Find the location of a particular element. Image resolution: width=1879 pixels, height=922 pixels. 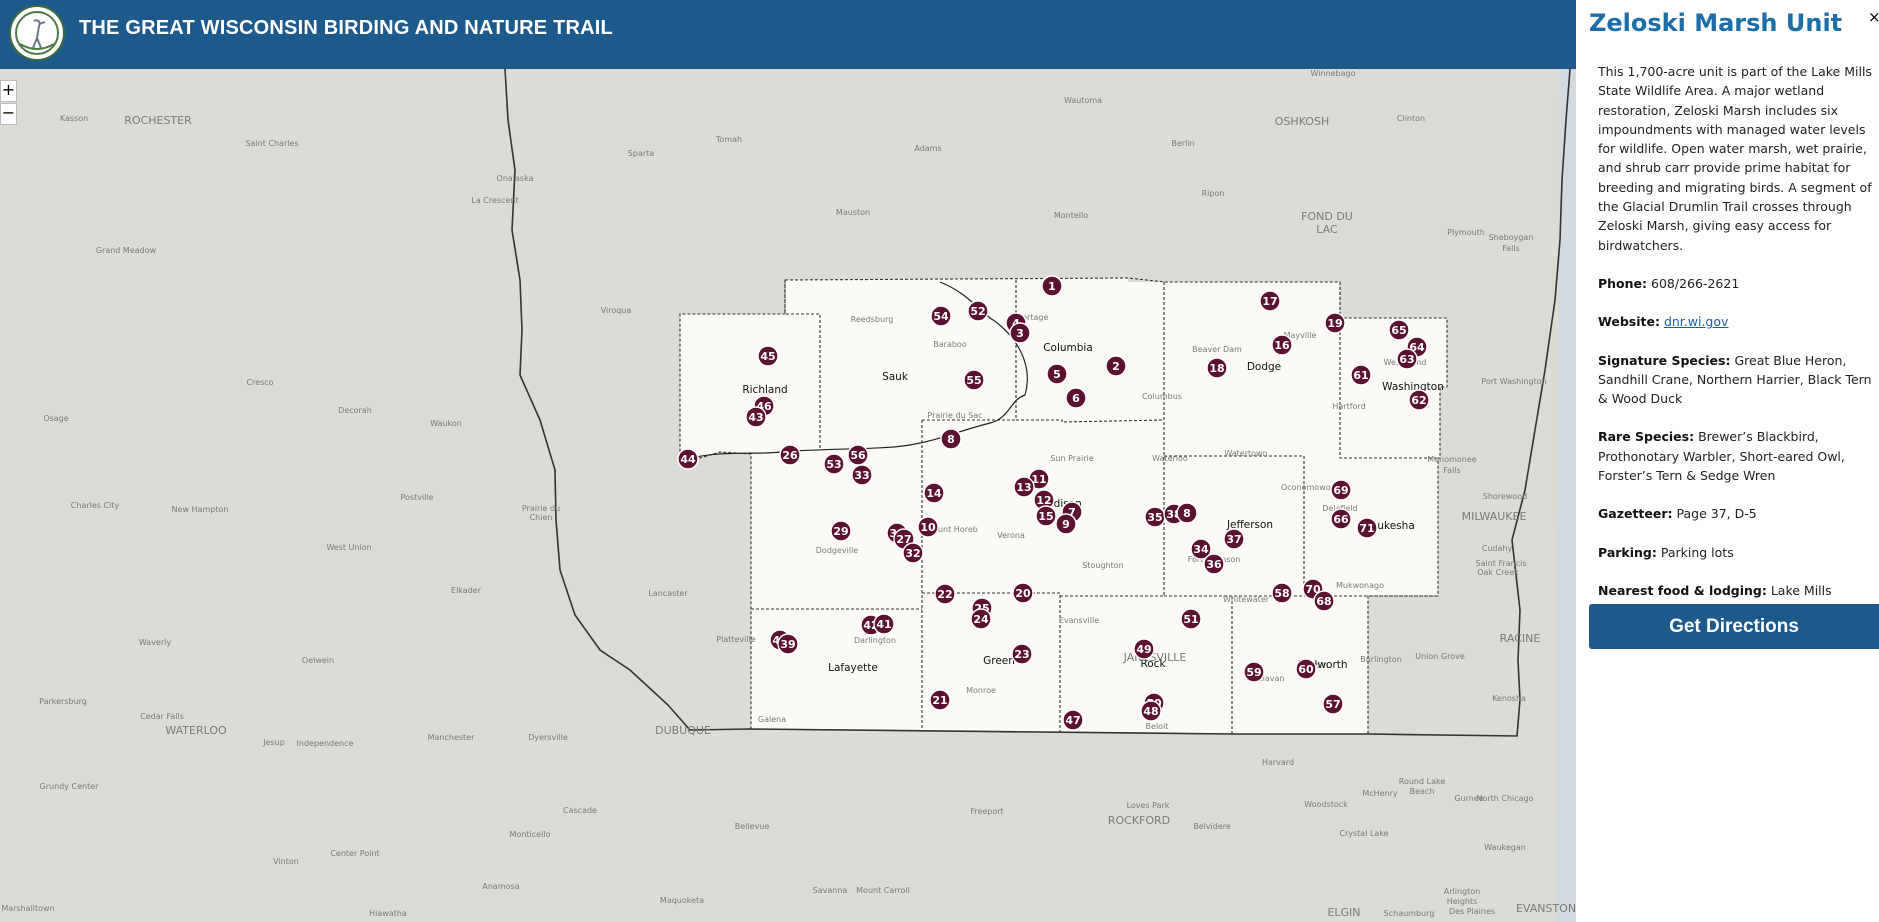

site-marker: 37 is located at coordinates (1234, 539).